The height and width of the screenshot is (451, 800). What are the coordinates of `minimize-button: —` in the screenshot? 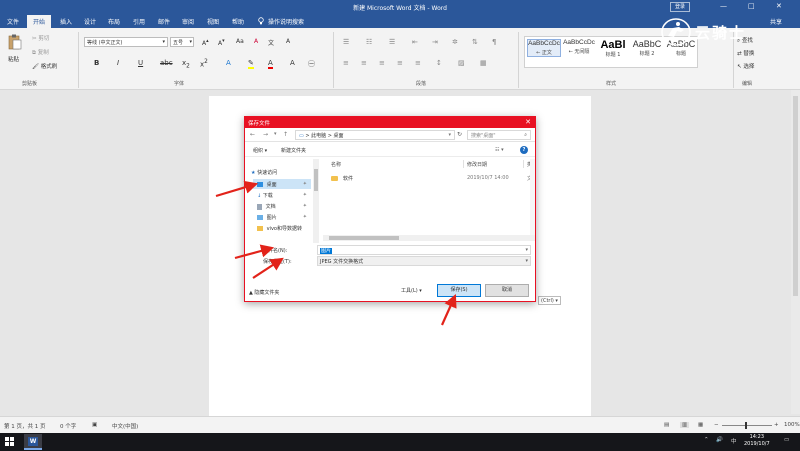 It's located at (723, 6).